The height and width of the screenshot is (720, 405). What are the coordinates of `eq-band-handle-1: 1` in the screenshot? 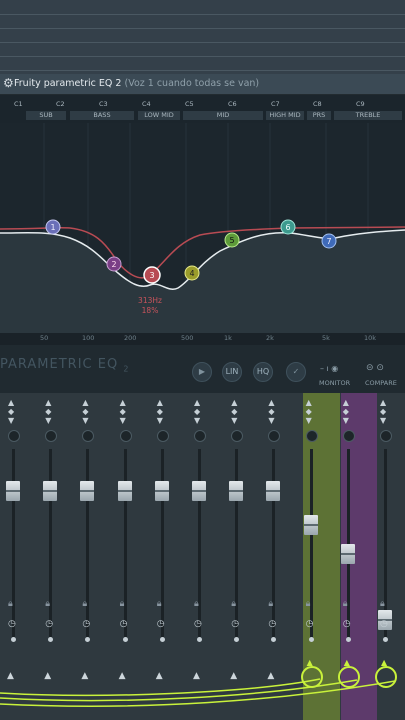 It's located at (53, 227).